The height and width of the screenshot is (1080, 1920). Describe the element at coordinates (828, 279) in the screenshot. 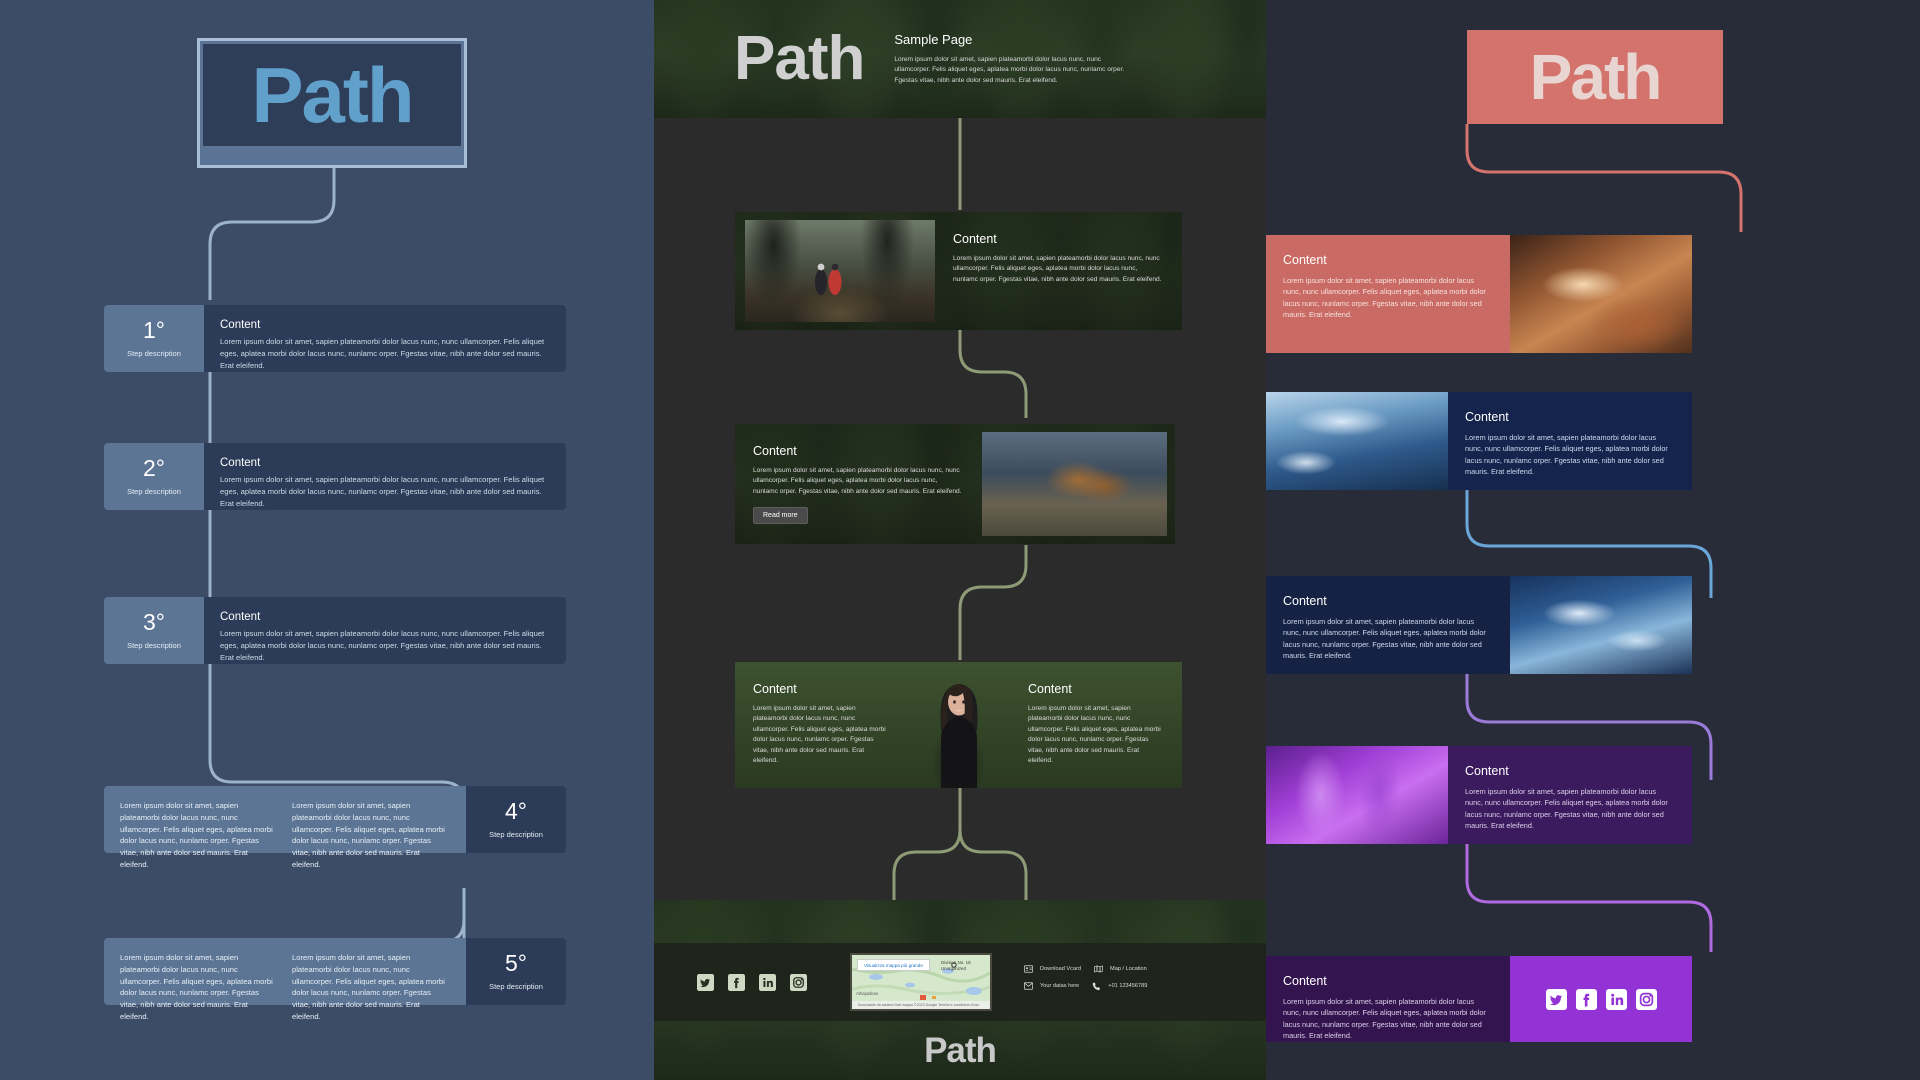

I see `hikers-figures` at that location.